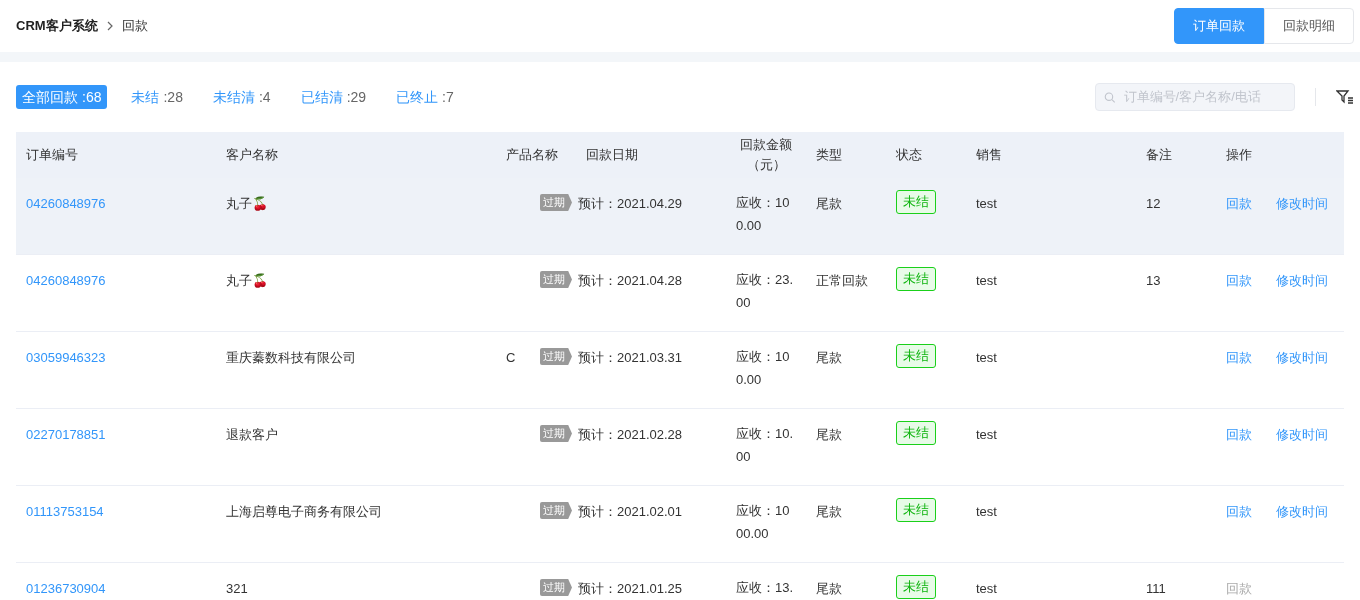 Image resolution: width=1360 pixels, height=600 pixels. Describe the element at coordinates (630, 512) in the screenshot. I see `table-cell-text: 预计：2021.02.01` at that location.